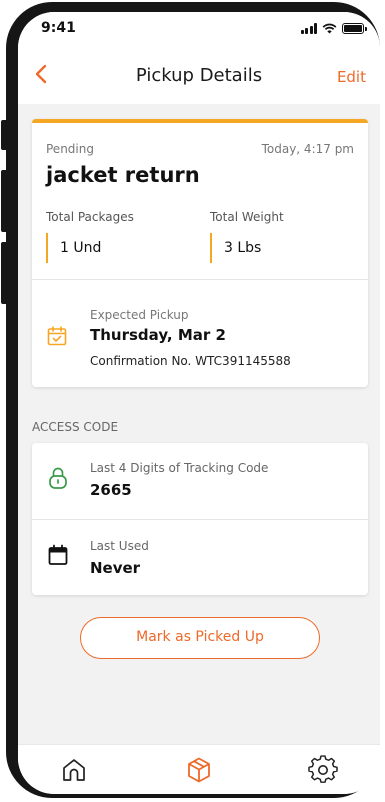 The image size is (385, 802). I want to click on weight-accent-bar, so click(211, 248).